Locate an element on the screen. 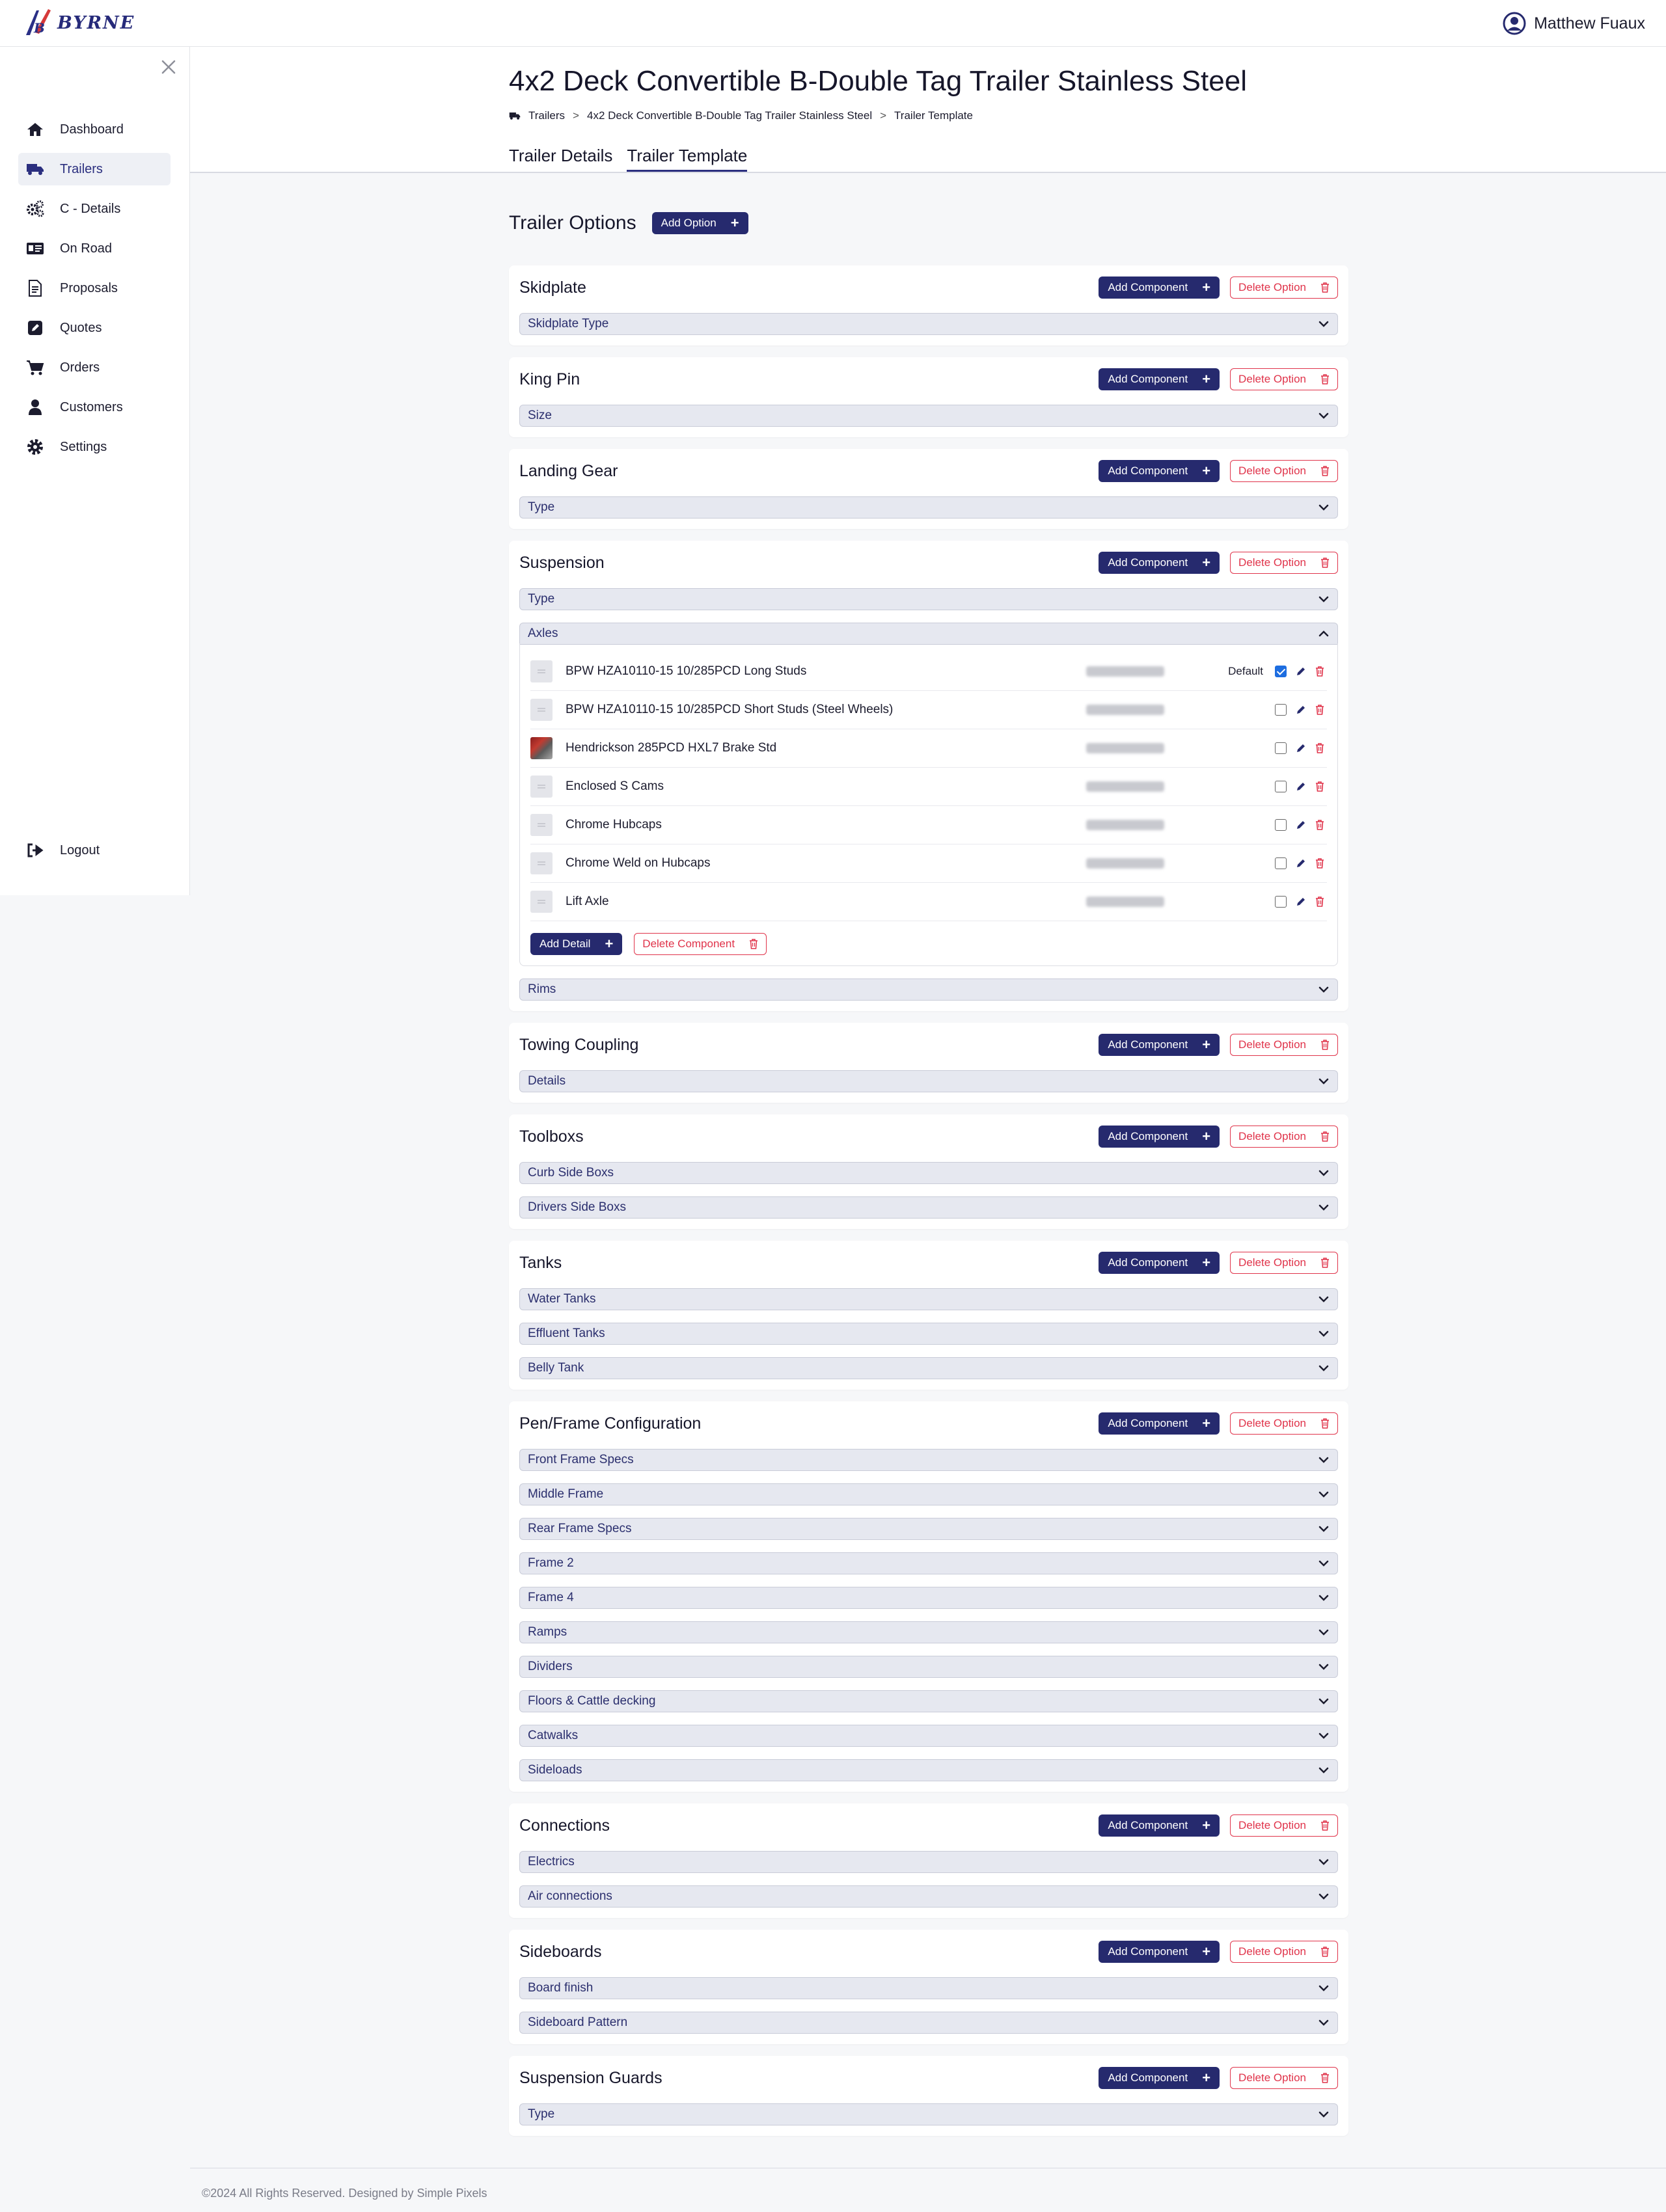 The width and height of the screenshot is (1666, 2212). add-option-button: Add Option + is located at coordinates (699, 223).